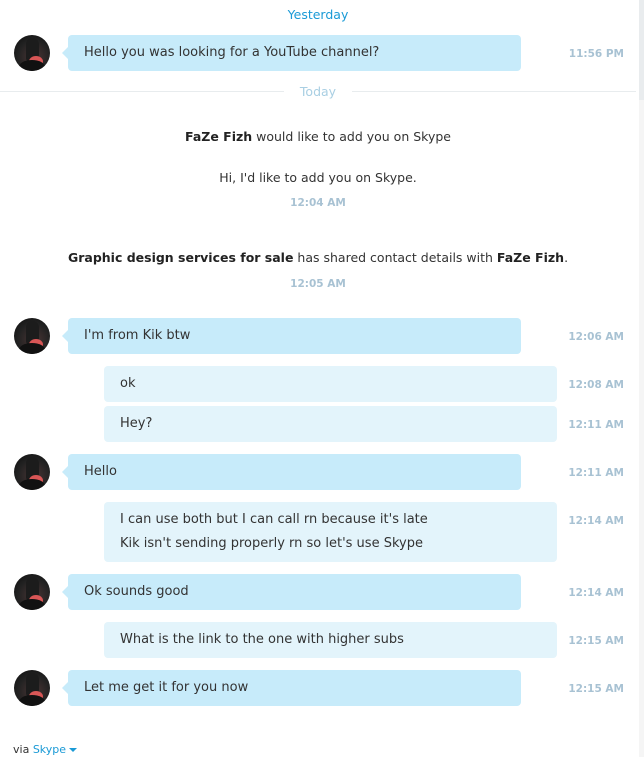  Describe the element at coordinates (641, 378) in the screenshot. I see `scrollbar-track` at that location.